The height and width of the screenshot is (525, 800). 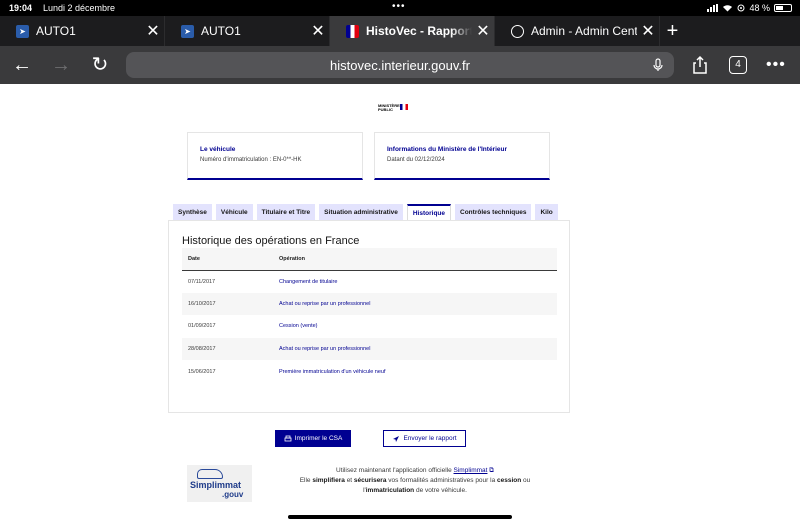 What do you see at coordinates (82, 31) in the screenshot?
I see `browser-tab-auto1: ➤ AUTO1 ✕` at bounding box center [82, 31].